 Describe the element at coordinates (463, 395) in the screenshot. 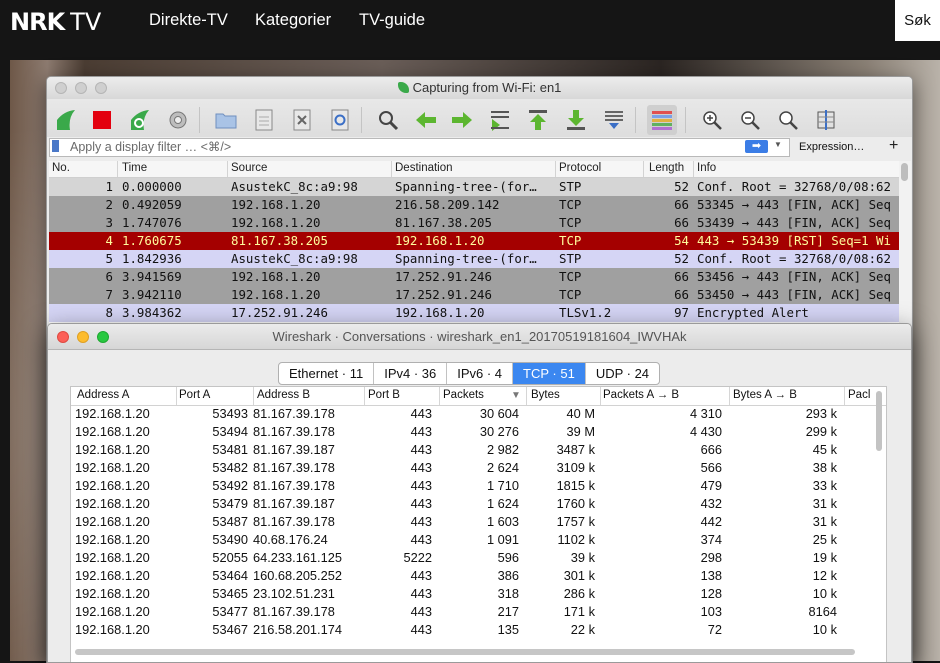

I see `column-header-packets: Packets` at that location.